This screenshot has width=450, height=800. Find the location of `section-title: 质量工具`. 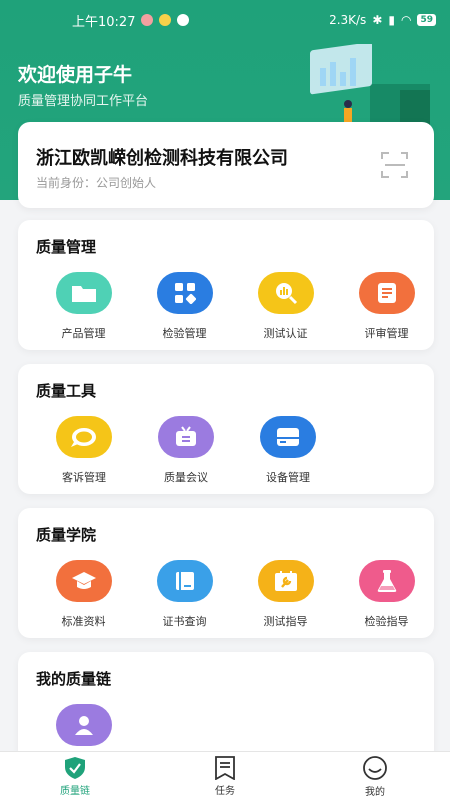

section-title: 质量工具 is located at coordinates (66, 391).